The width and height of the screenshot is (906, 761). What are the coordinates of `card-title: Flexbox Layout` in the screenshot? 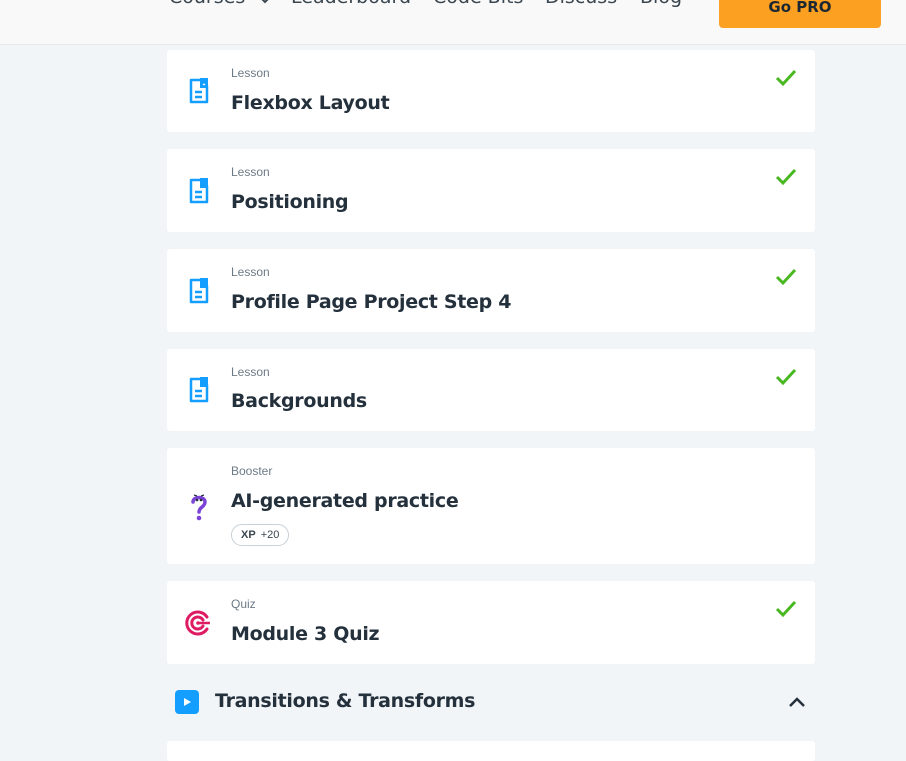 It's located at (310, 103).